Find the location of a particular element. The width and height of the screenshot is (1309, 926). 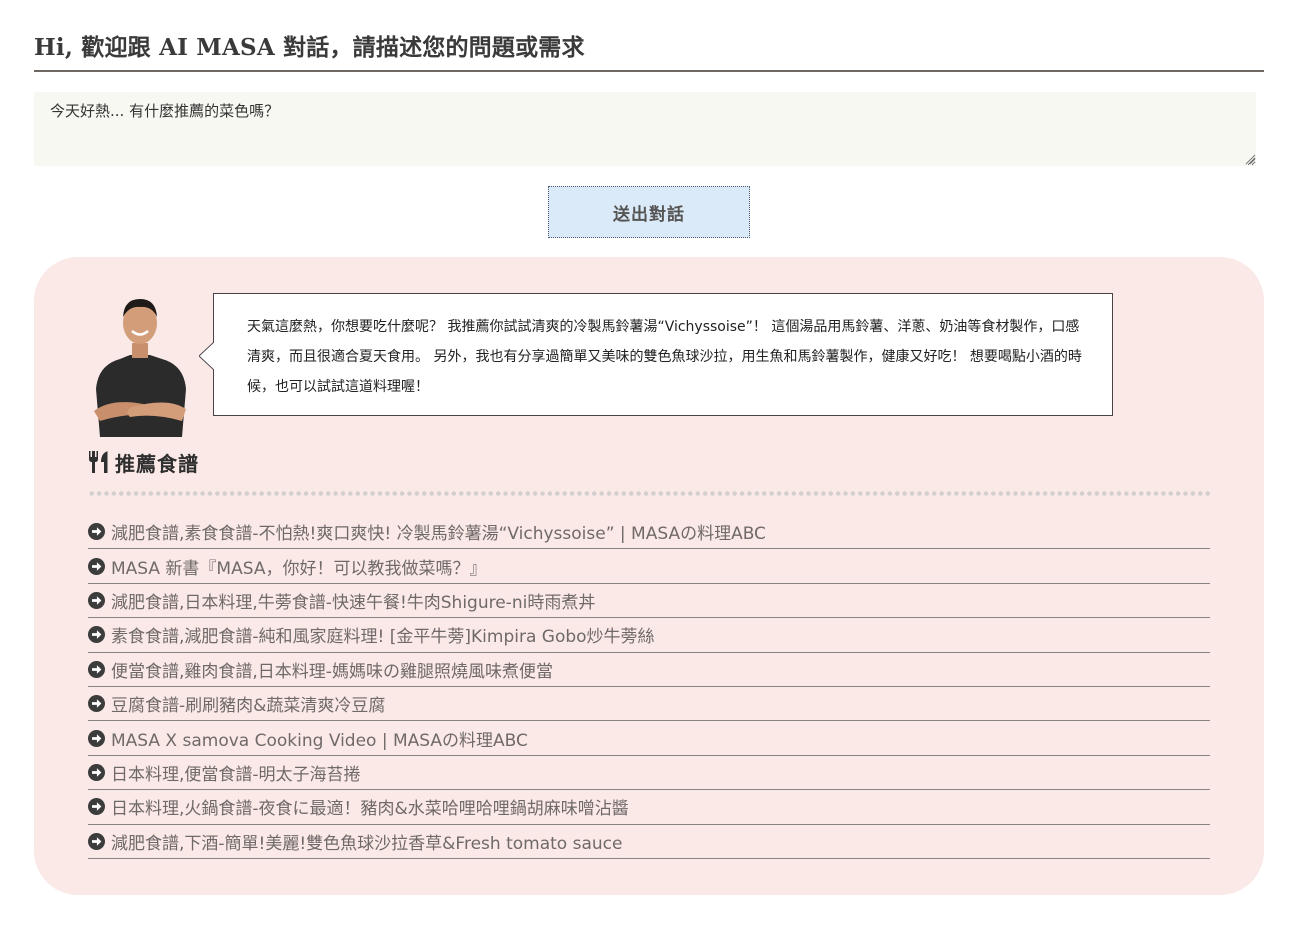

masa-avatar is located at coordinates (140, 368).